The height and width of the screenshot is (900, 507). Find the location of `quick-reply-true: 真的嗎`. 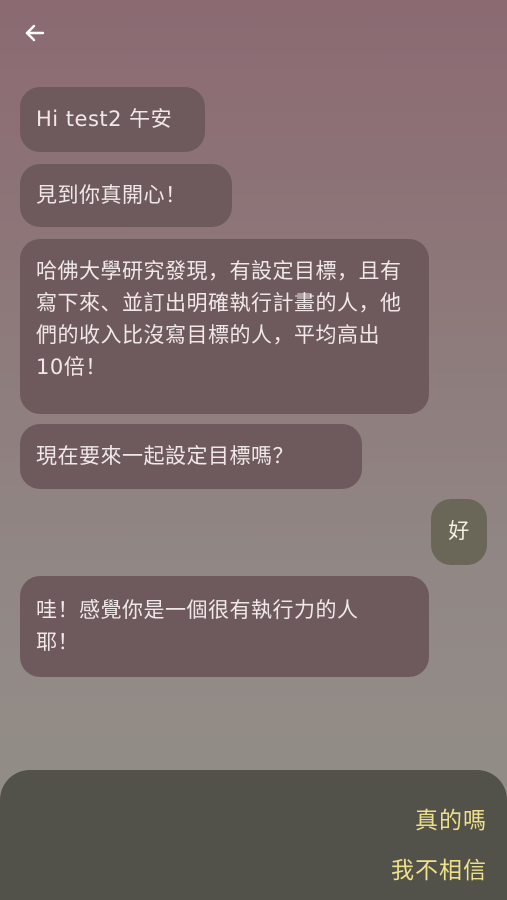

quick-reply-true: 真的嗎 is located at coordinates (451, 818).